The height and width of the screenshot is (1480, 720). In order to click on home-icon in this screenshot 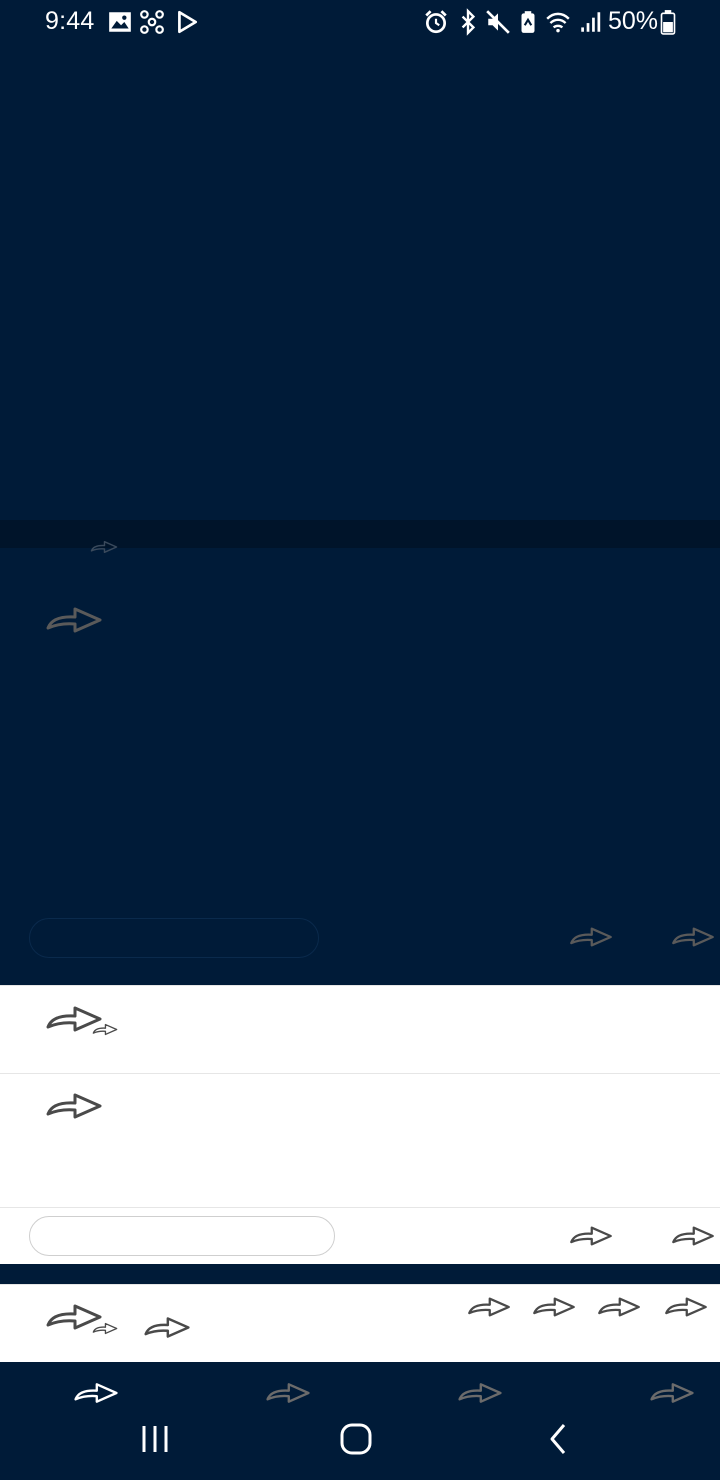, I will do `click(356, 1439)`.